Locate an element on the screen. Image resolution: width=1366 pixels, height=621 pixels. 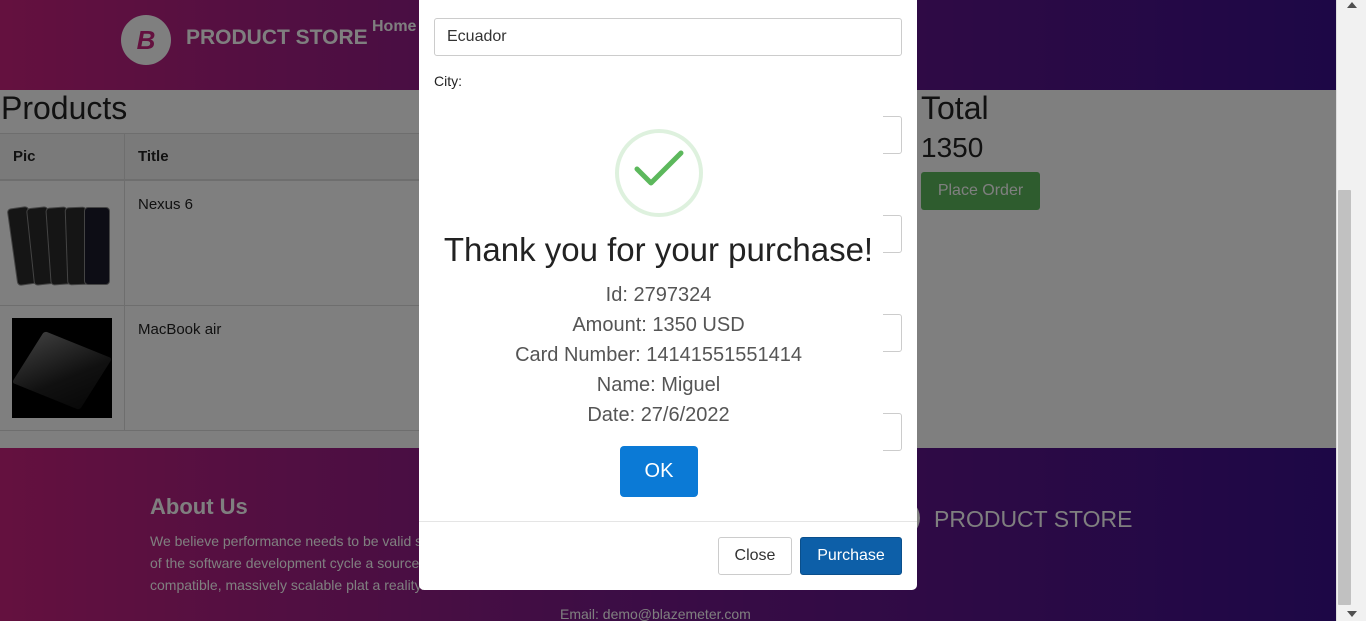
close-button: Close is located at coordinates (755, 556).